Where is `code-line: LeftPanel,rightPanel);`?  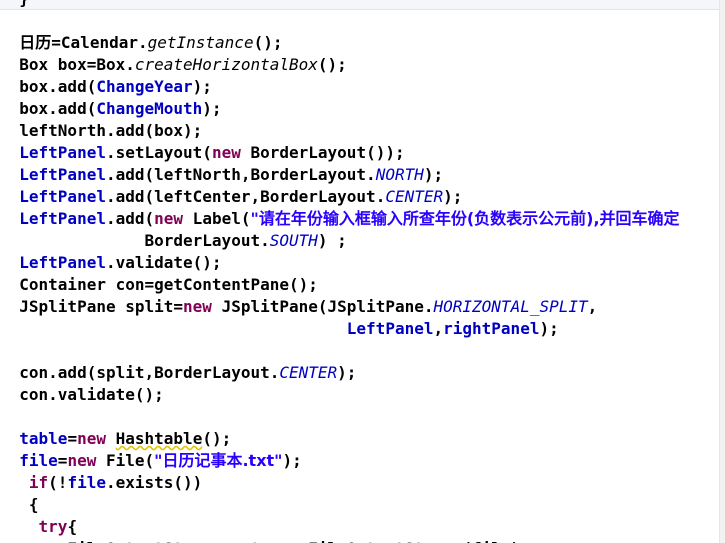 code-line: LeftPanel,rightPanel); is located at coordinates (340, 329).